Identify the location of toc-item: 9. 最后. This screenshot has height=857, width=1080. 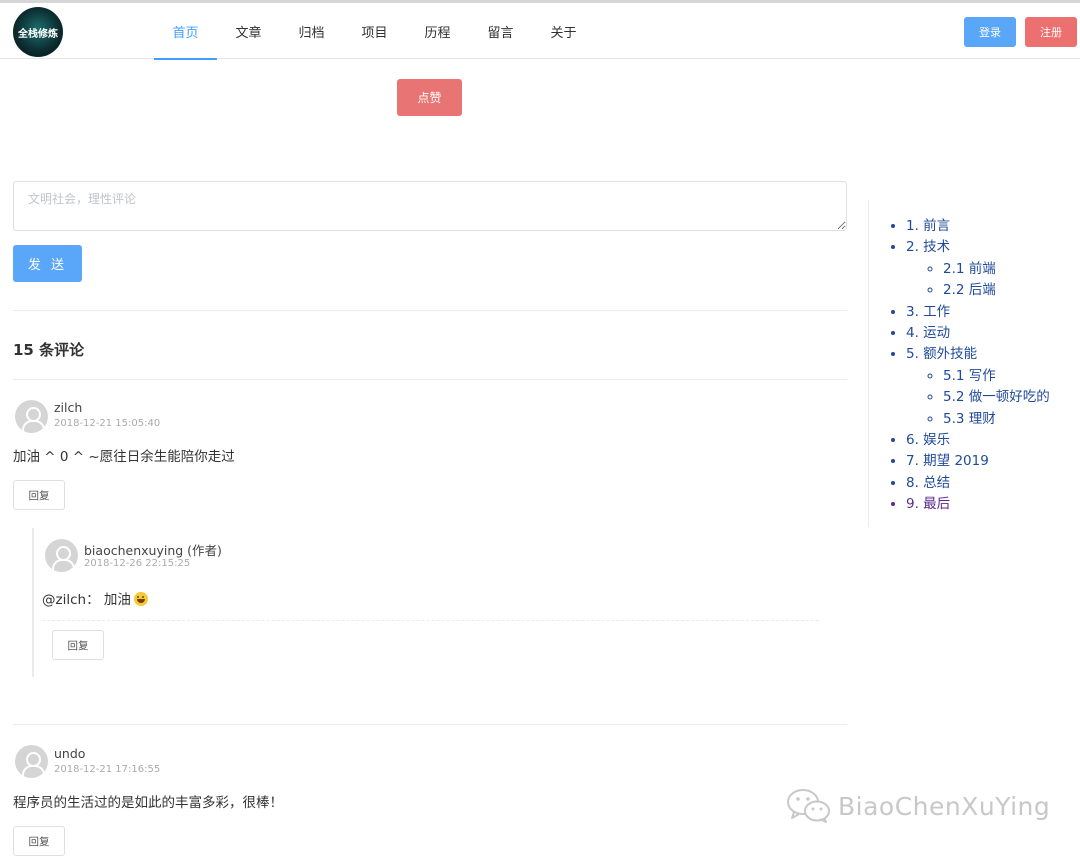
(978, 504).